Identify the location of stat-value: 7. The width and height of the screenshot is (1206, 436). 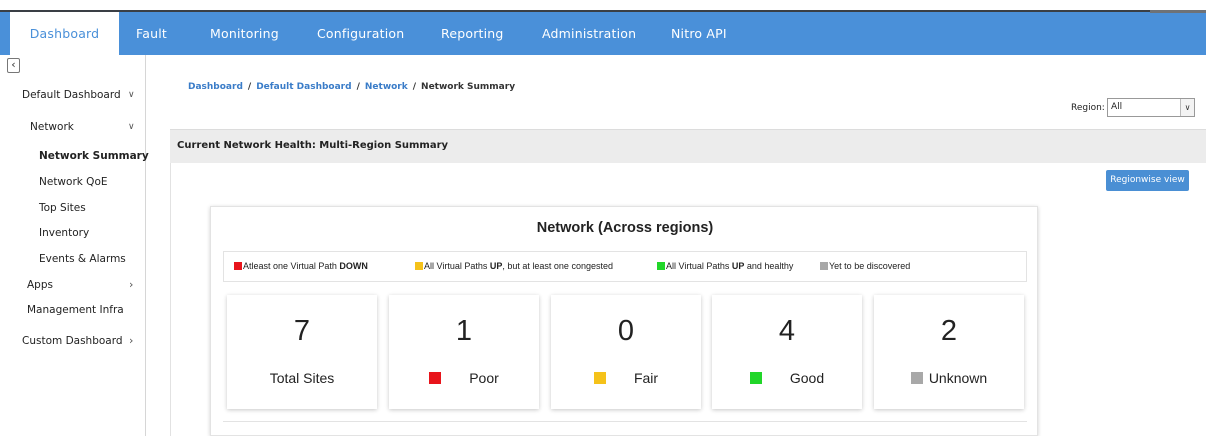
(302, 331).